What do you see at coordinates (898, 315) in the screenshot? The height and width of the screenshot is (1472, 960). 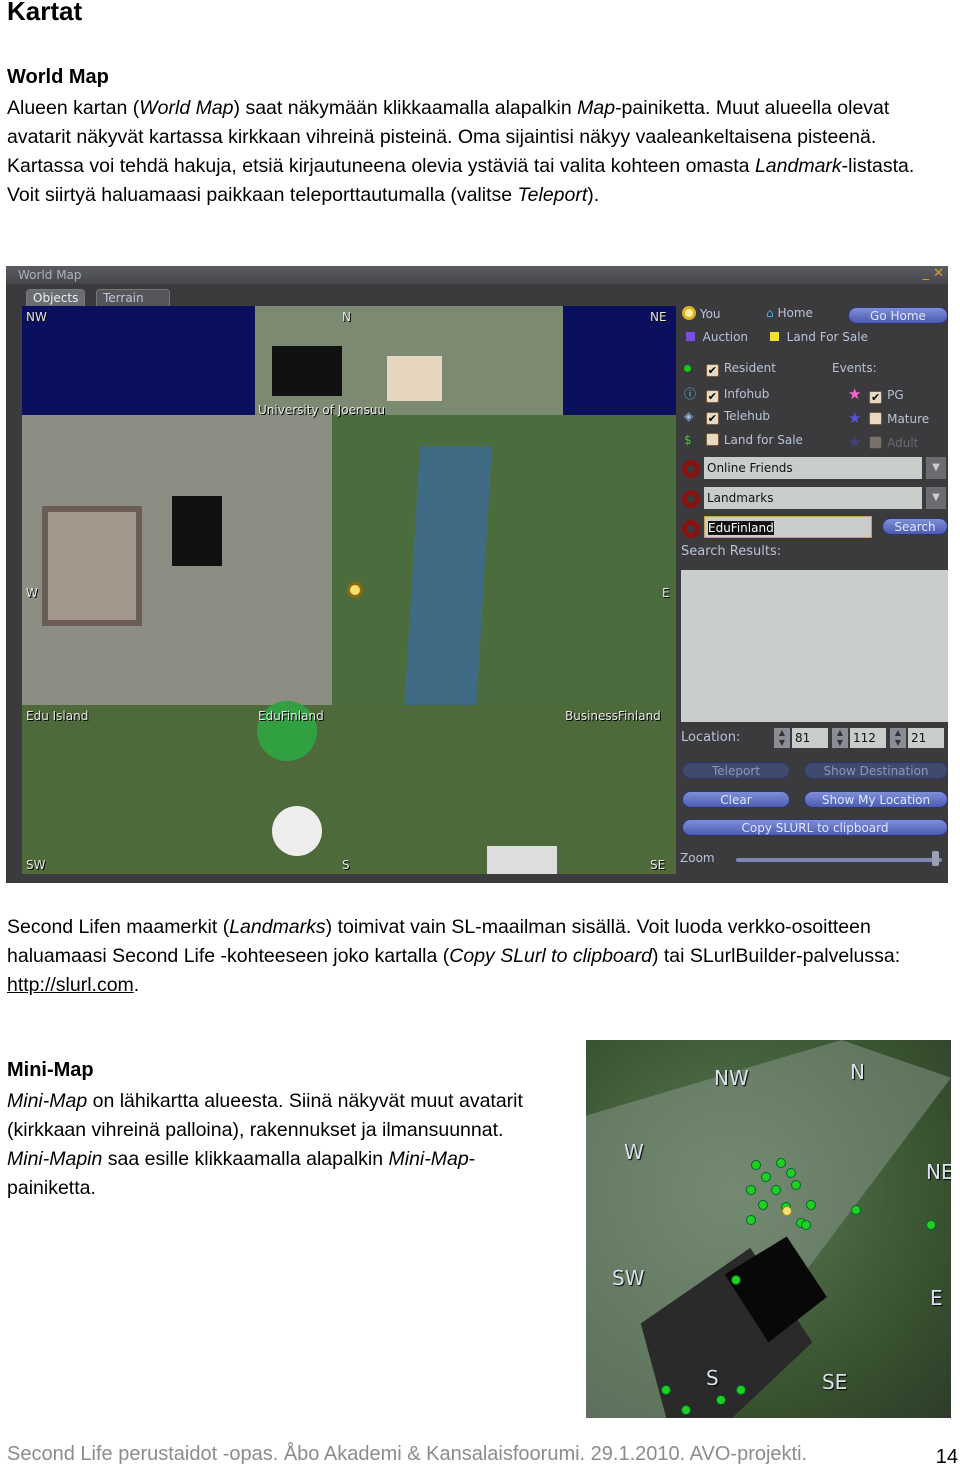 I see `go-home-button: Go Home` at bounding box center [898, 315].